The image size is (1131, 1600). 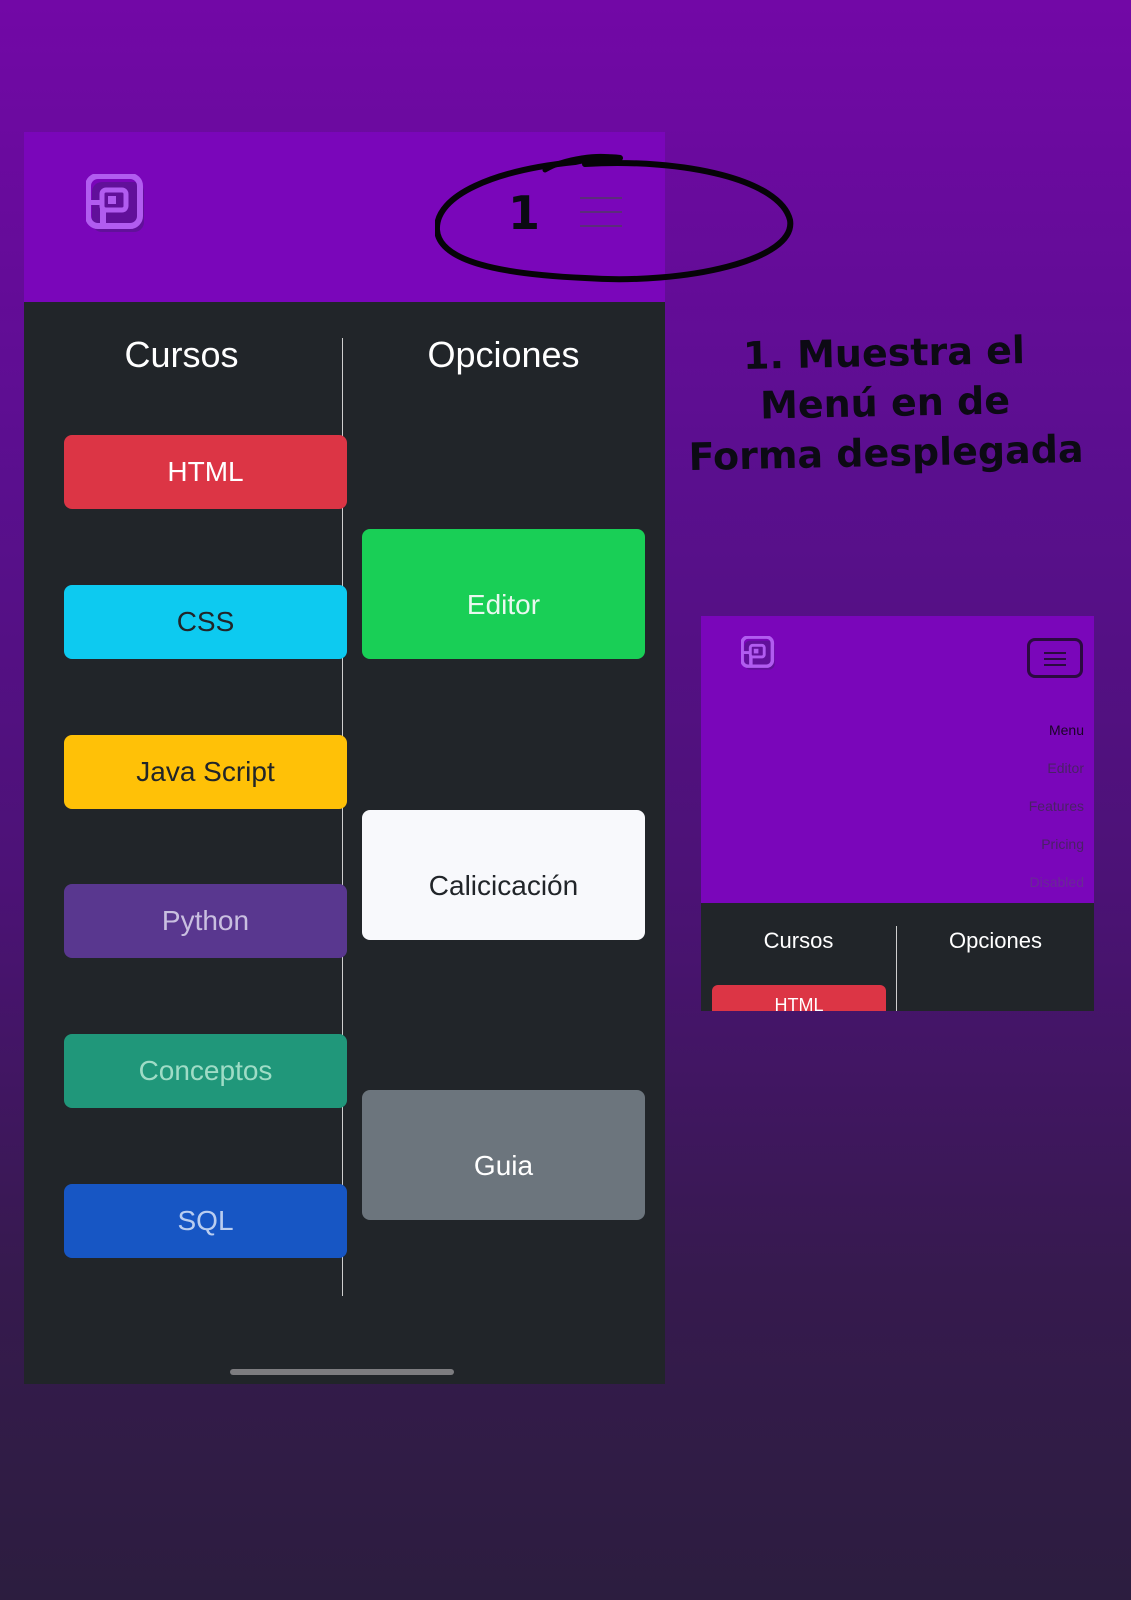 What do you see at coordinates (181, 354) in the screenshot?
I see `courses-title: Cursos` at bounding box center [181, 354].